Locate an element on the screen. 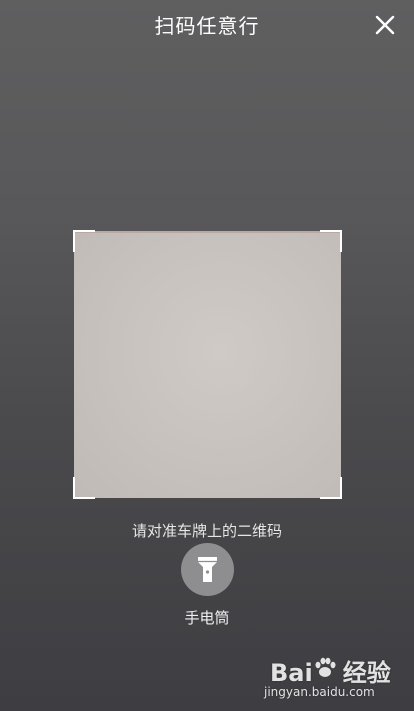 This screenshot has width=414, height=711. watermark-url: jingyan.baidu.com is located at coordinates (319, 692).